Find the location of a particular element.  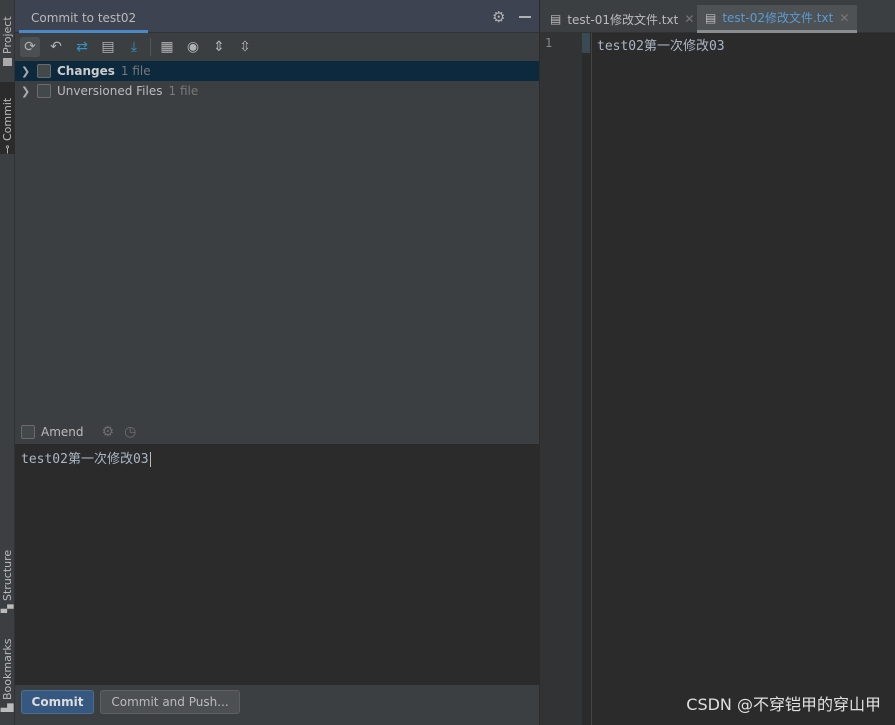

bookmark-icon: ▙ is located at coordinates (7, 707).